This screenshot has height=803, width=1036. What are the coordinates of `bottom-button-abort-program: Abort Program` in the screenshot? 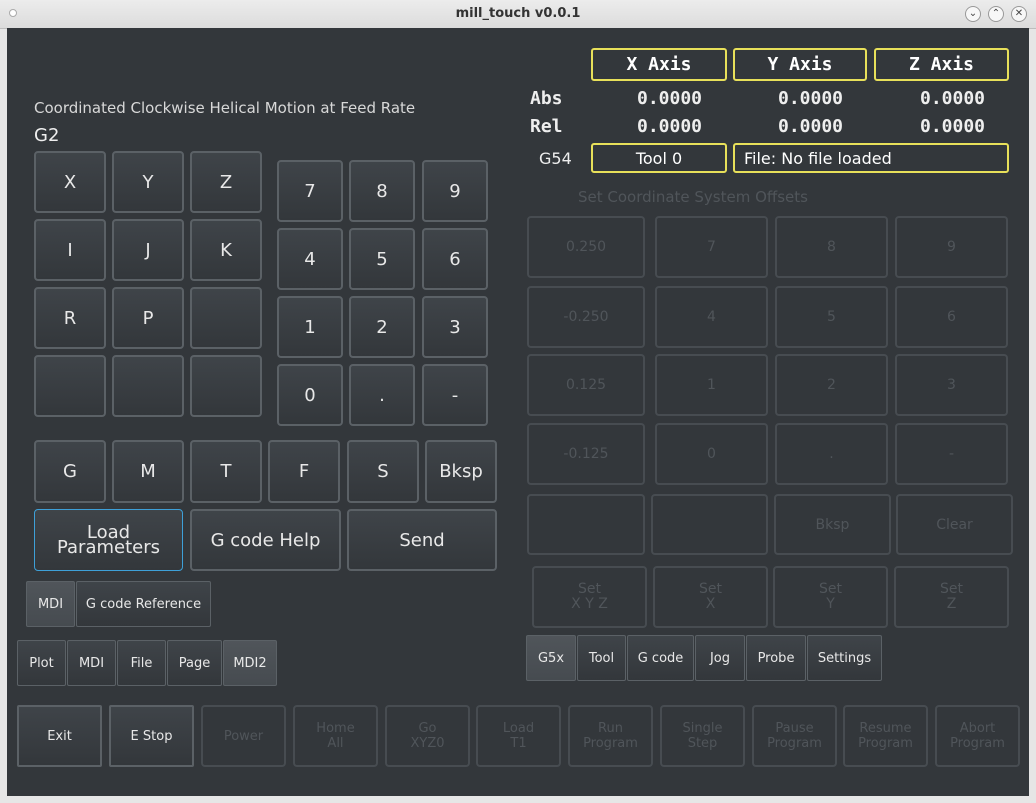 It's located at (977, 736).